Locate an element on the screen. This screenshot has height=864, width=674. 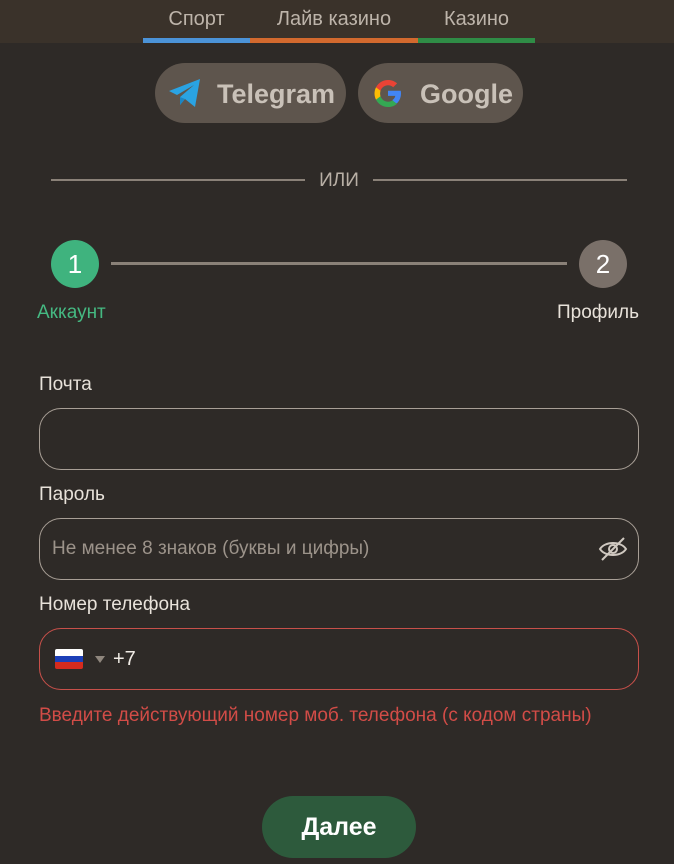
tab-casino: Казино is located at coordinates (476, 21).